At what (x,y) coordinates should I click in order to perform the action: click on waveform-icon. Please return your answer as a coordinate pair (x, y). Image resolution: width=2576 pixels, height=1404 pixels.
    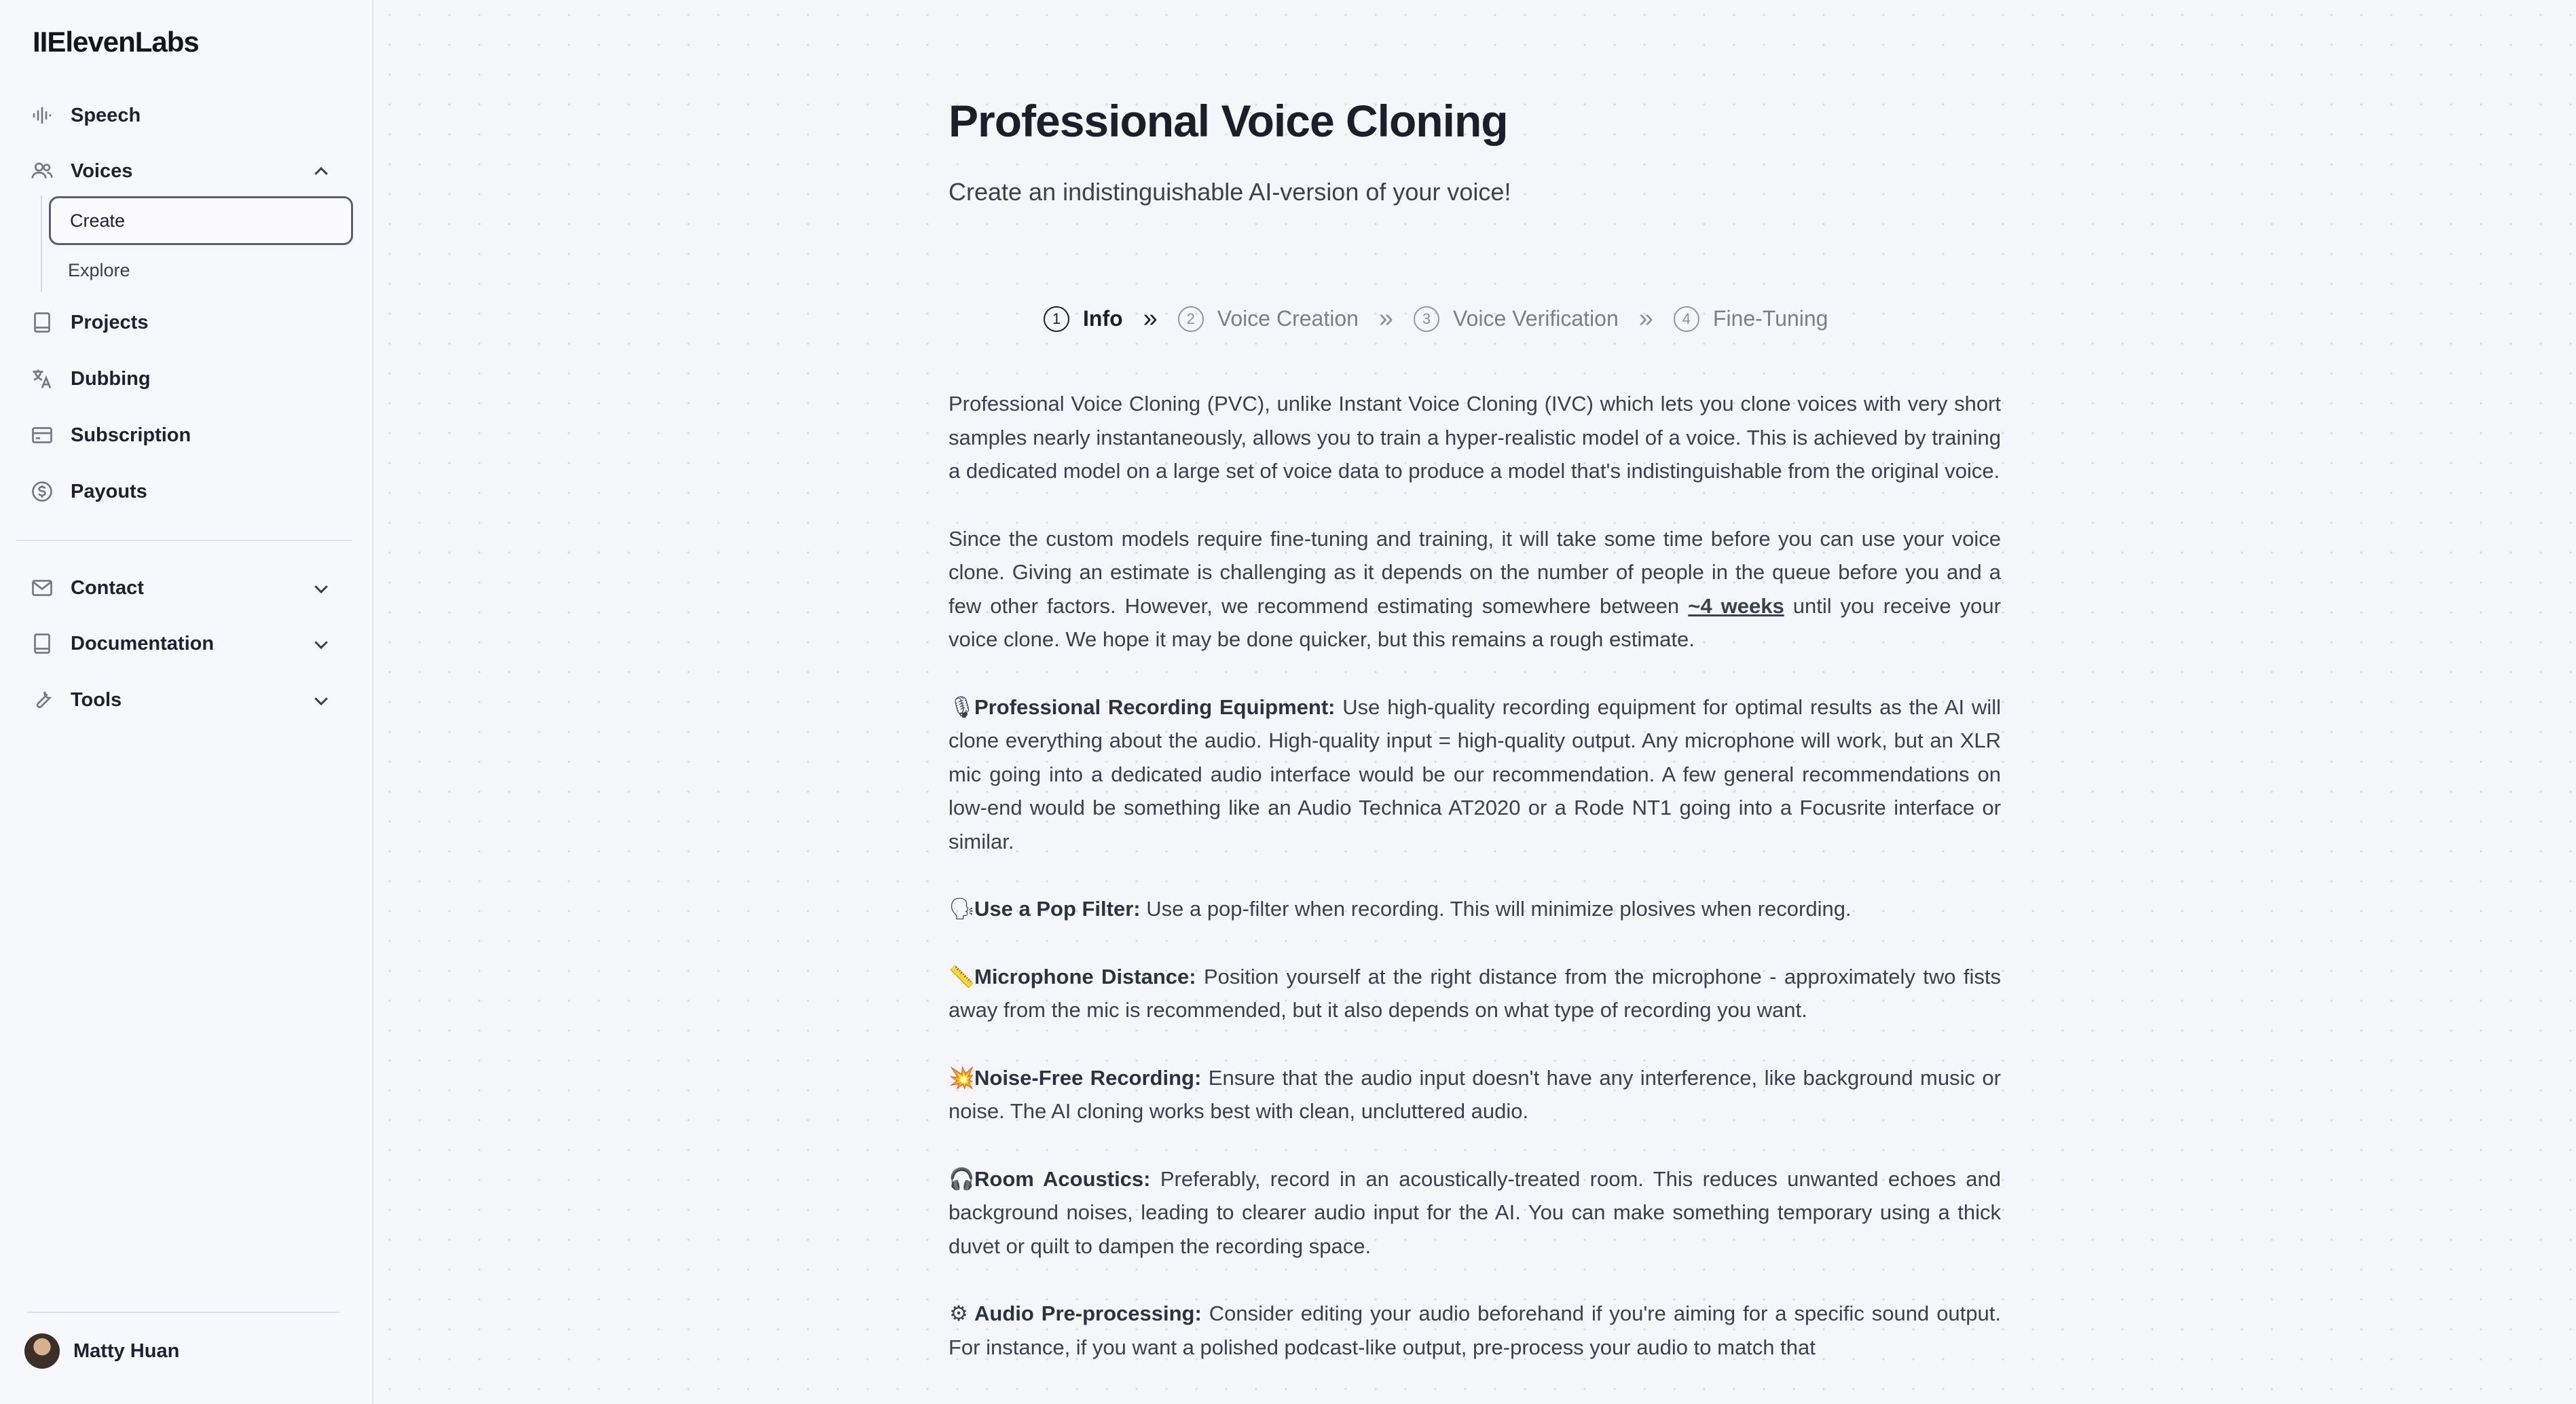
    Looking at the image, I should click on (42, 115).